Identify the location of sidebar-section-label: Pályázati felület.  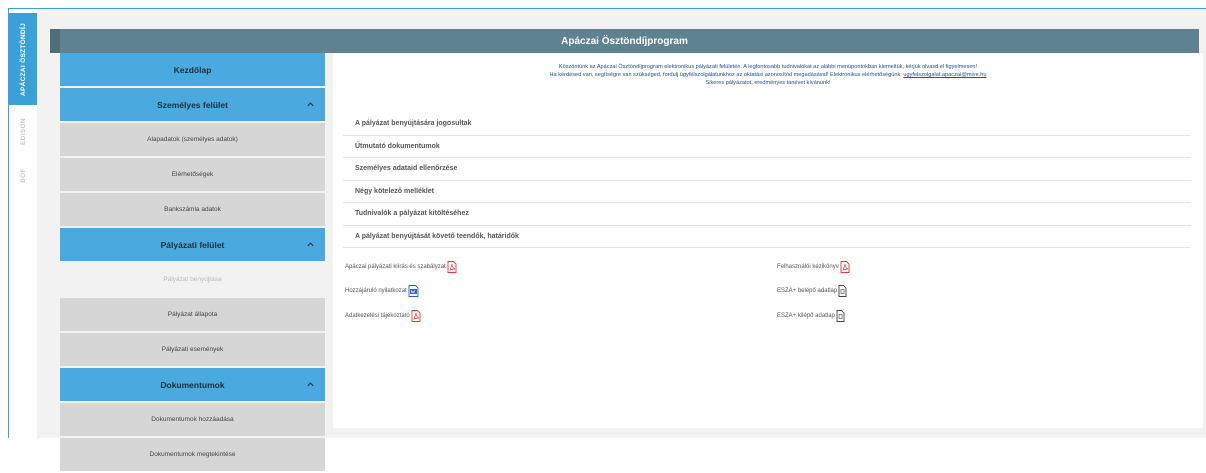
(192, 244).